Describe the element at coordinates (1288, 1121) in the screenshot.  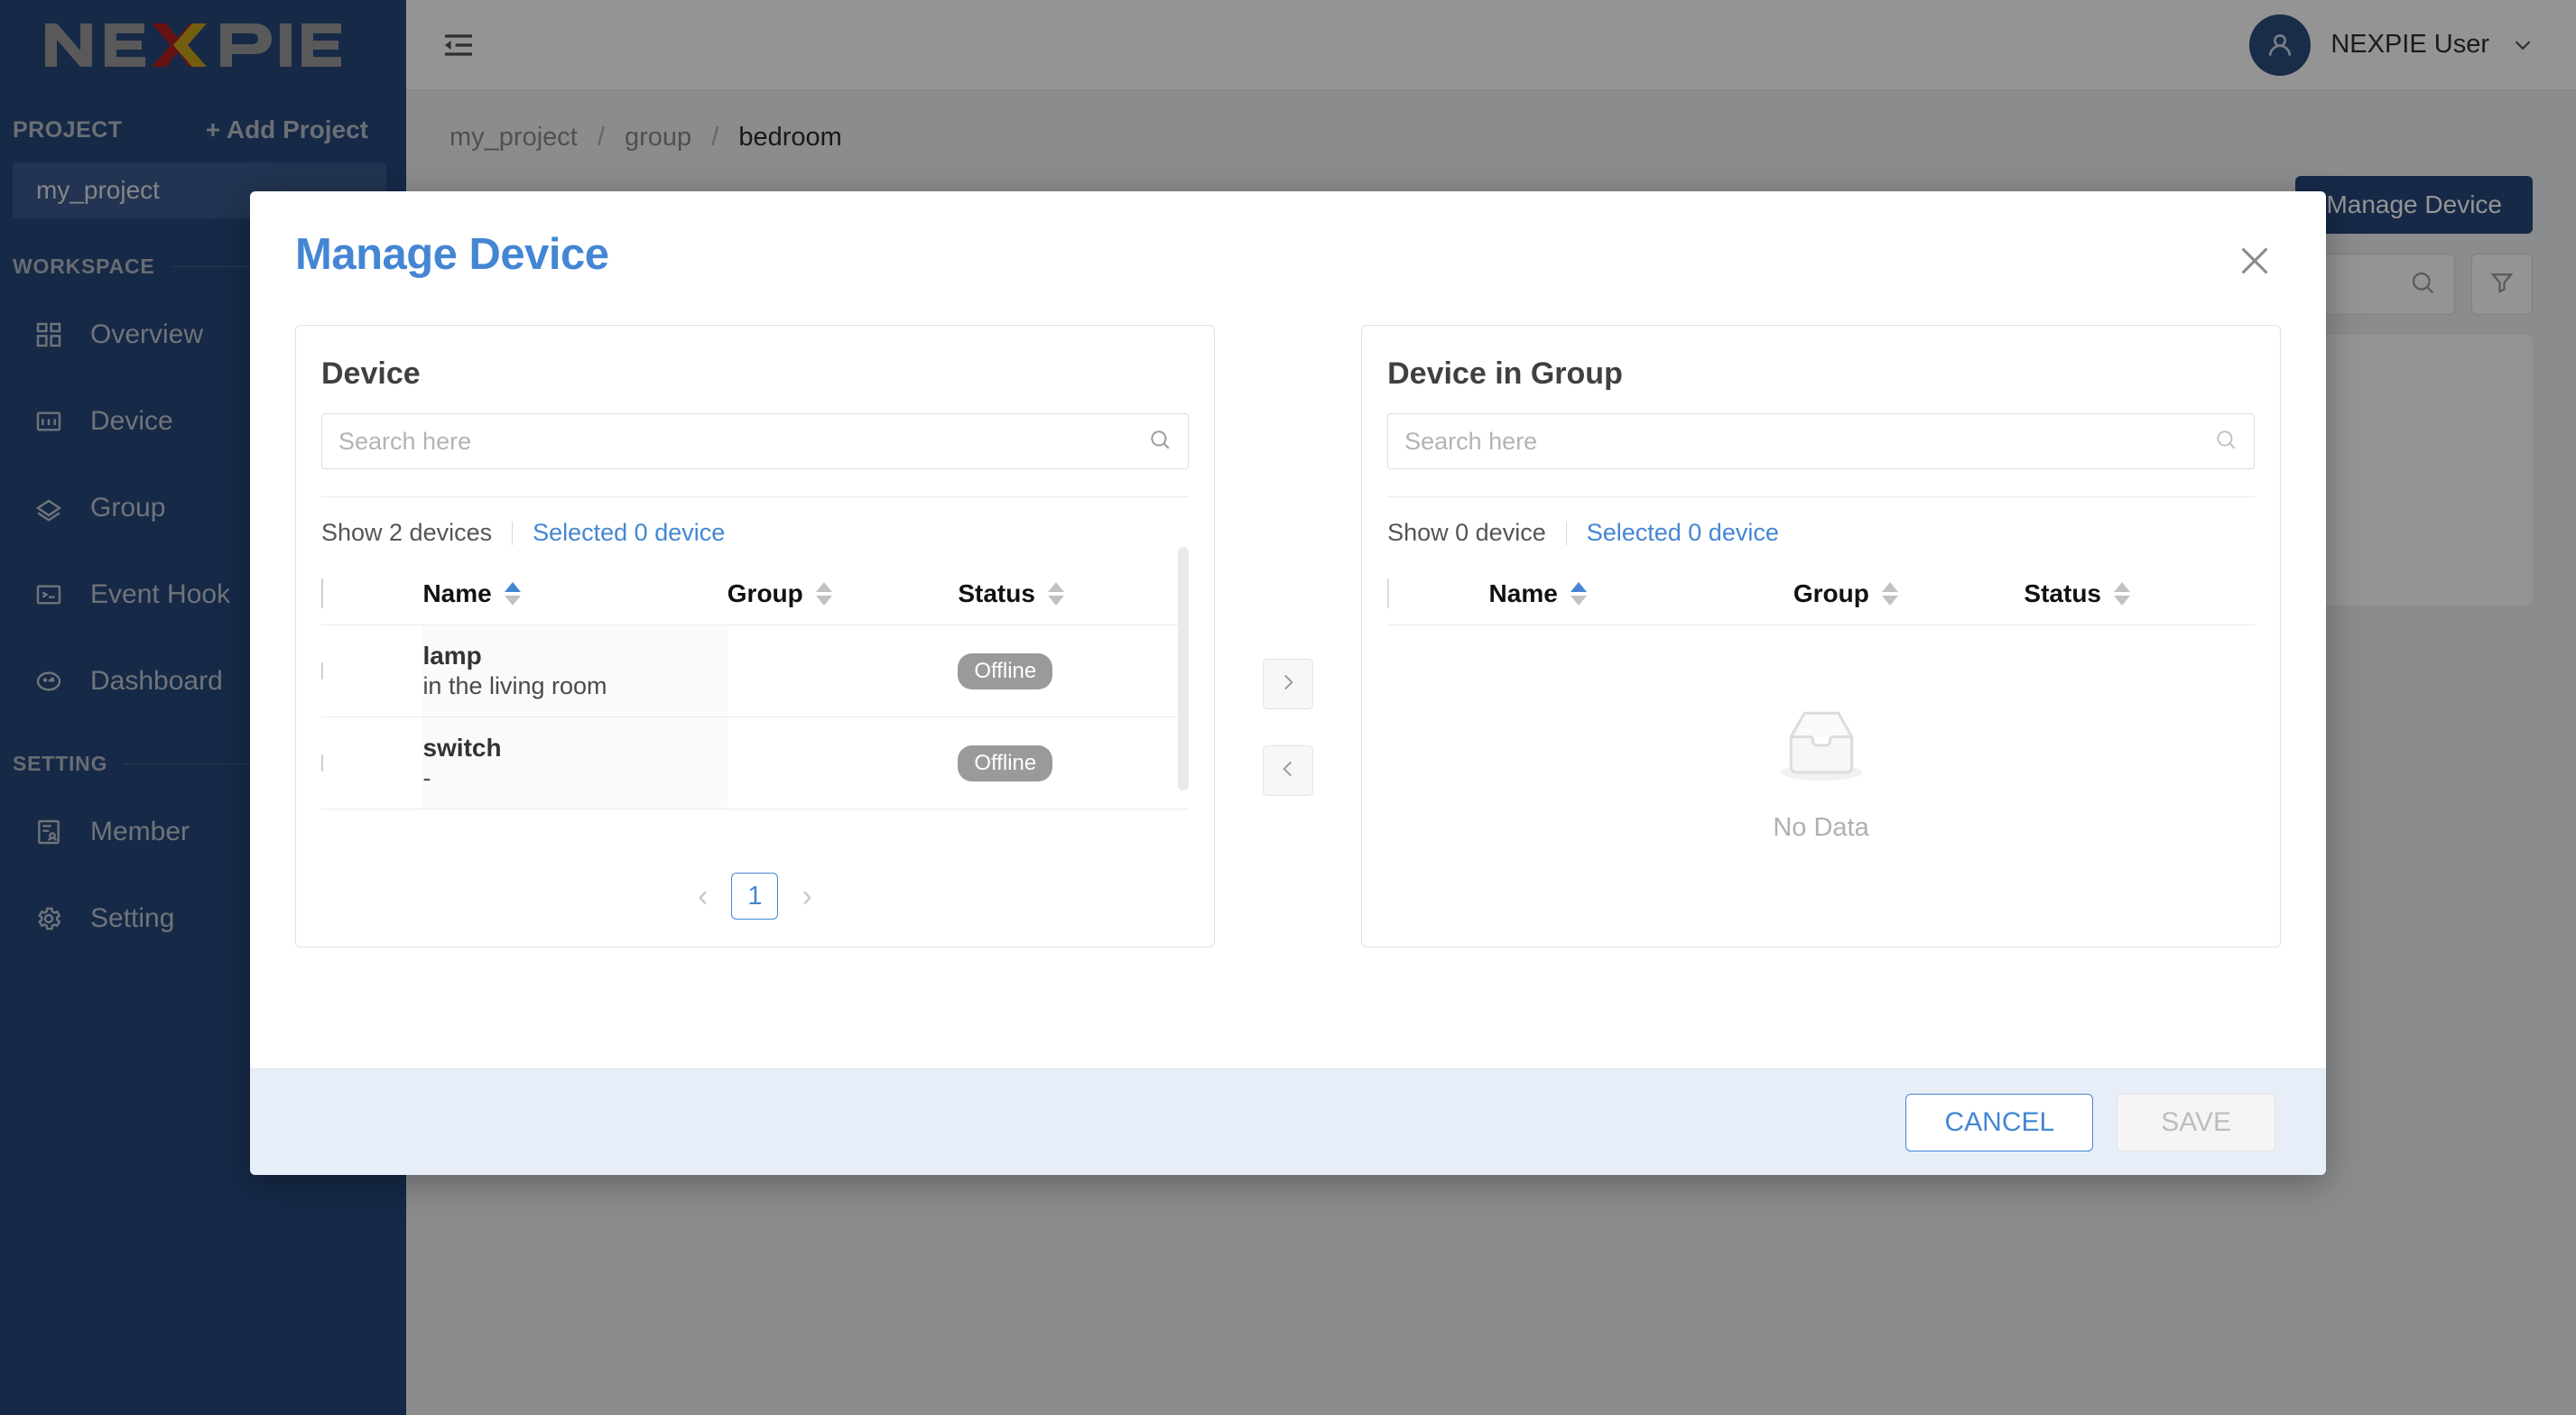
I see `modal-footer: CANCEL SAVE` at that location.